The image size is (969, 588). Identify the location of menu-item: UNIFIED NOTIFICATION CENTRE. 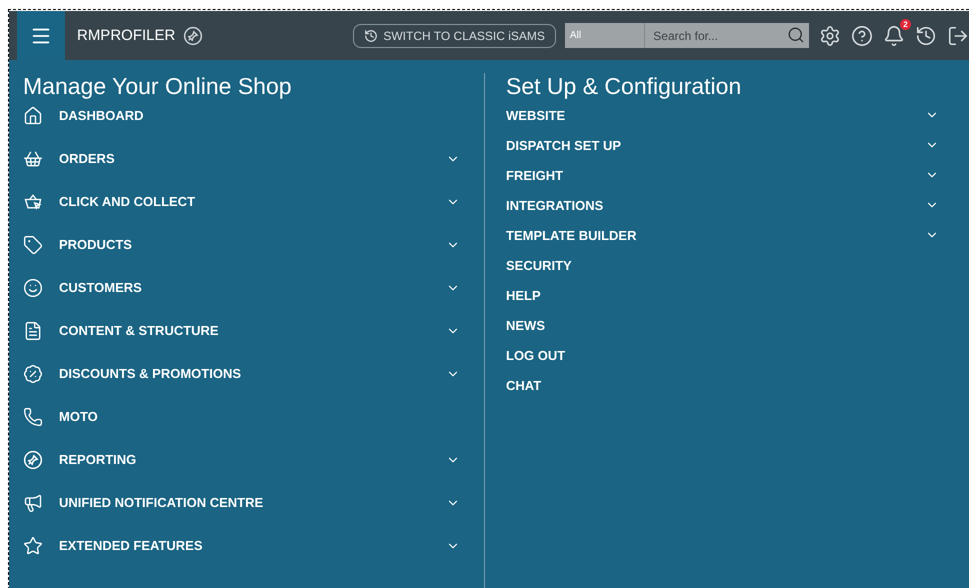
(253, 502).